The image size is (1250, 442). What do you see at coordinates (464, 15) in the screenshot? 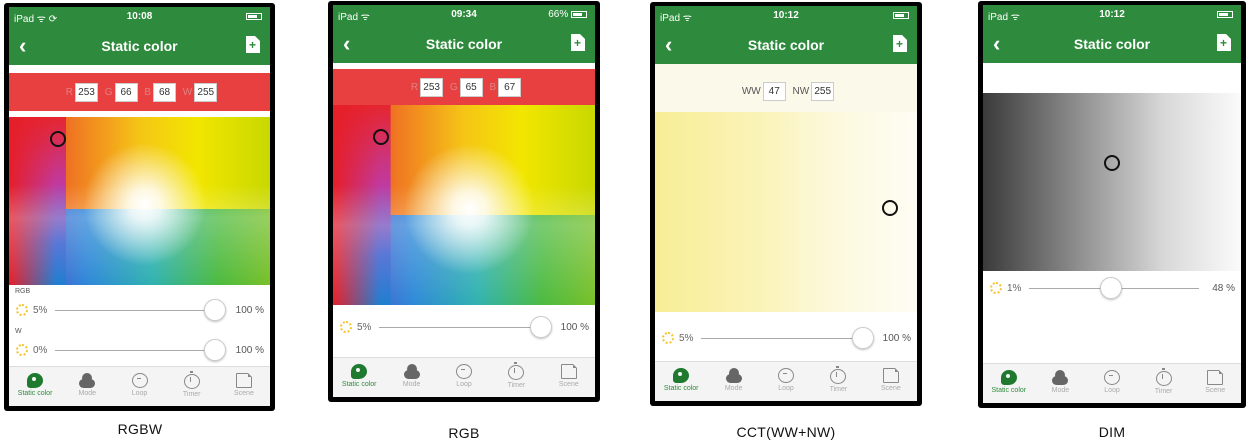
I see `status-bar: iPad ᯤ 09:34 66%` at bounding box center [464, 15].